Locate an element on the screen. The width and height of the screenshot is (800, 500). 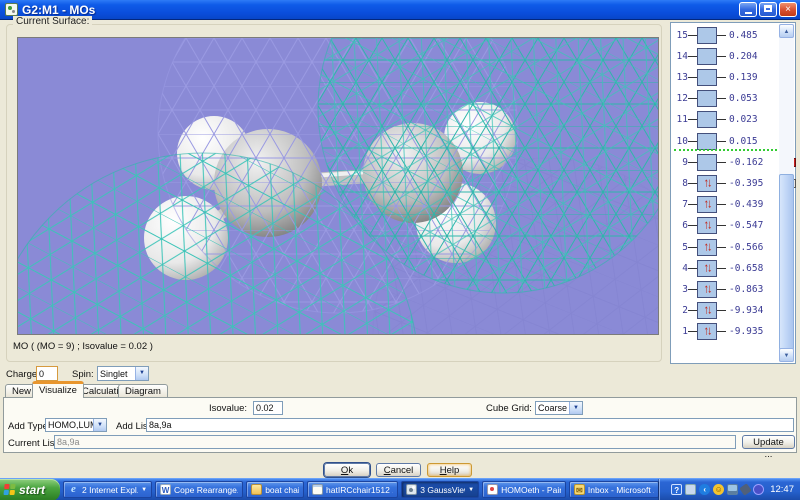
msn-tray-icon is located at coordinates (759, 489).